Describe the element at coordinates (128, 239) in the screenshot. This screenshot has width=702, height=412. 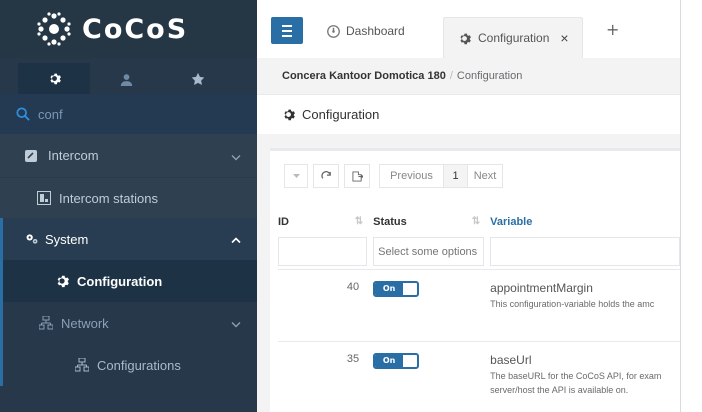
I see `sidebar-item-system: System` at that location.